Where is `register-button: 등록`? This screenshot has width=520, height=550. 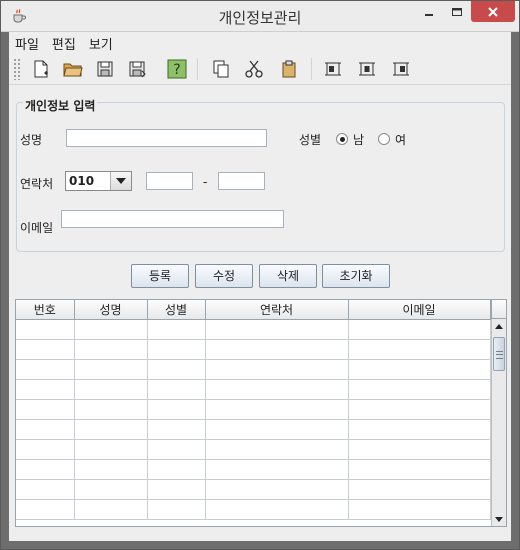 register-button: 등록 is located at coordinates (160, 276).